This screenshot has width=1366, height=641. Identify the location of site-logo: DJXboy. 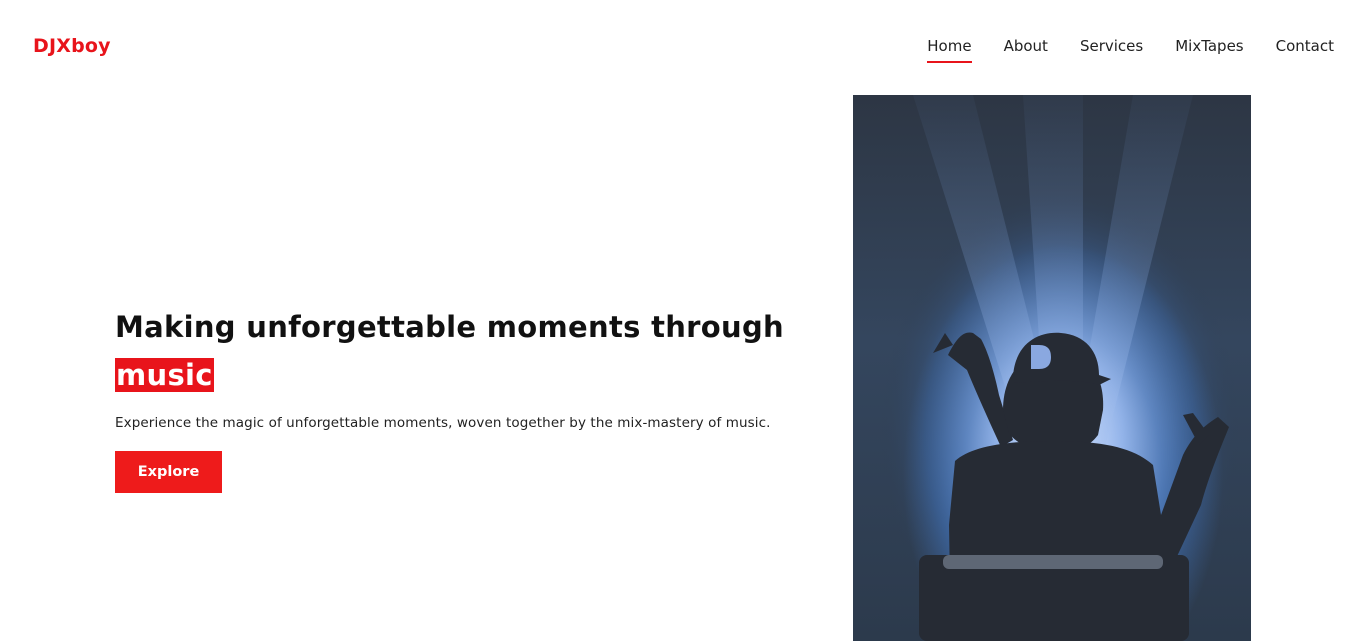
(72, 46).